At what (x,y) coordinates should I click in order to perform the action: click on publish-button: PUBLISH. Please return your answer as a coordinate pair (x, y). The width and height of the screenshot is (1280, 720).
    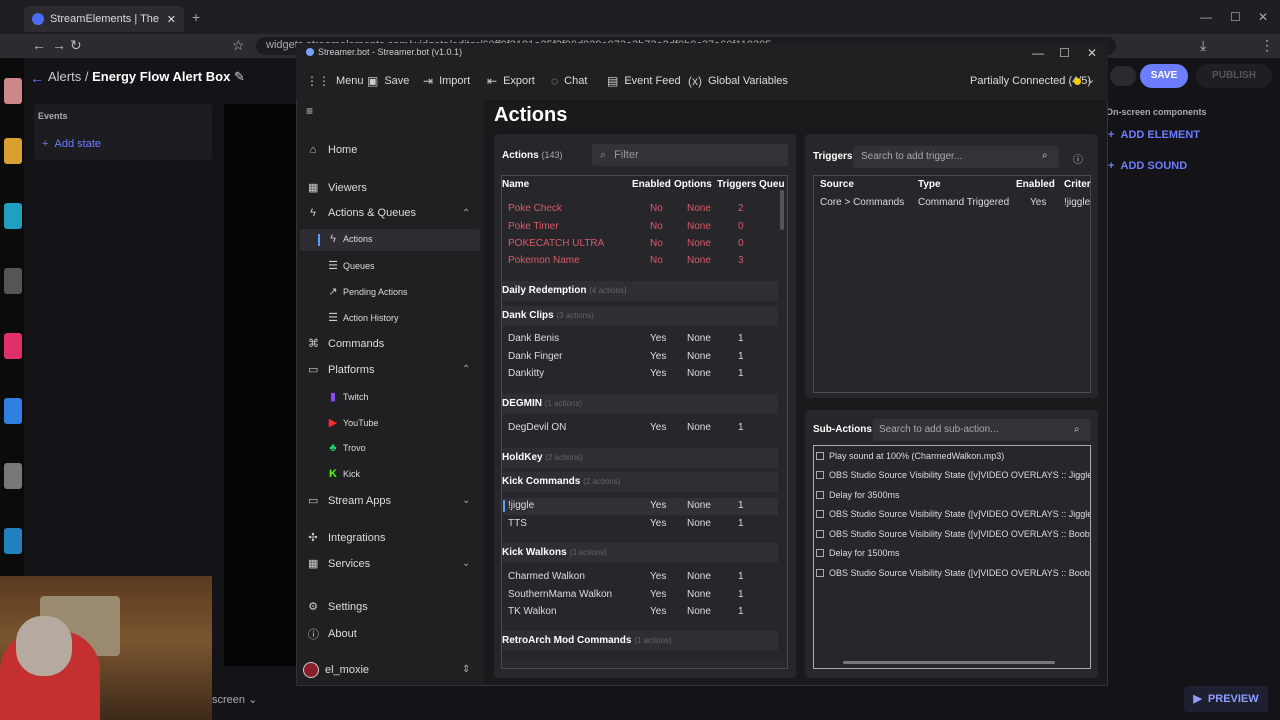
    Looking at the image, I should click on (1234, 76).